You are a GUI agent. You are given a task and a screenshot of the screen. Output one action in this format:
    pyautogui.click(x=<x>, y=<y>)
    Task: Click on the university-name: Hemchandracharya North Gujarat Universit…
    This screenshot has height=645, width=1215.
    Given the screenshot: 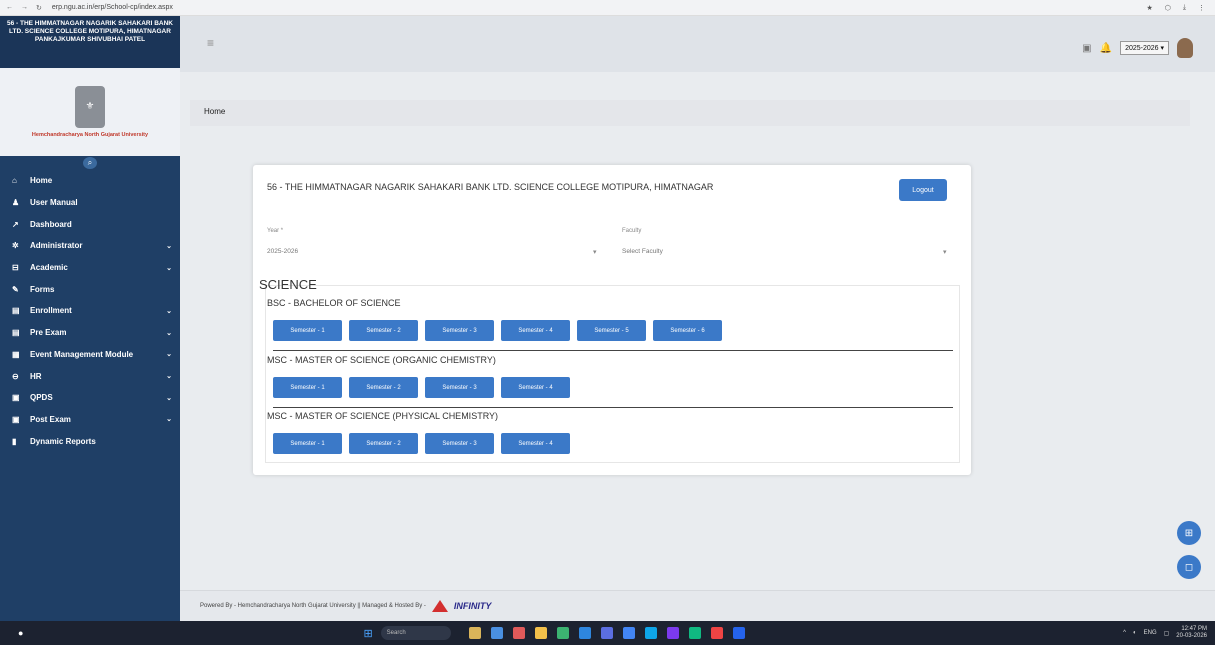 What is the action you would take?
    pyautogui.click(x=90, y=134)
    